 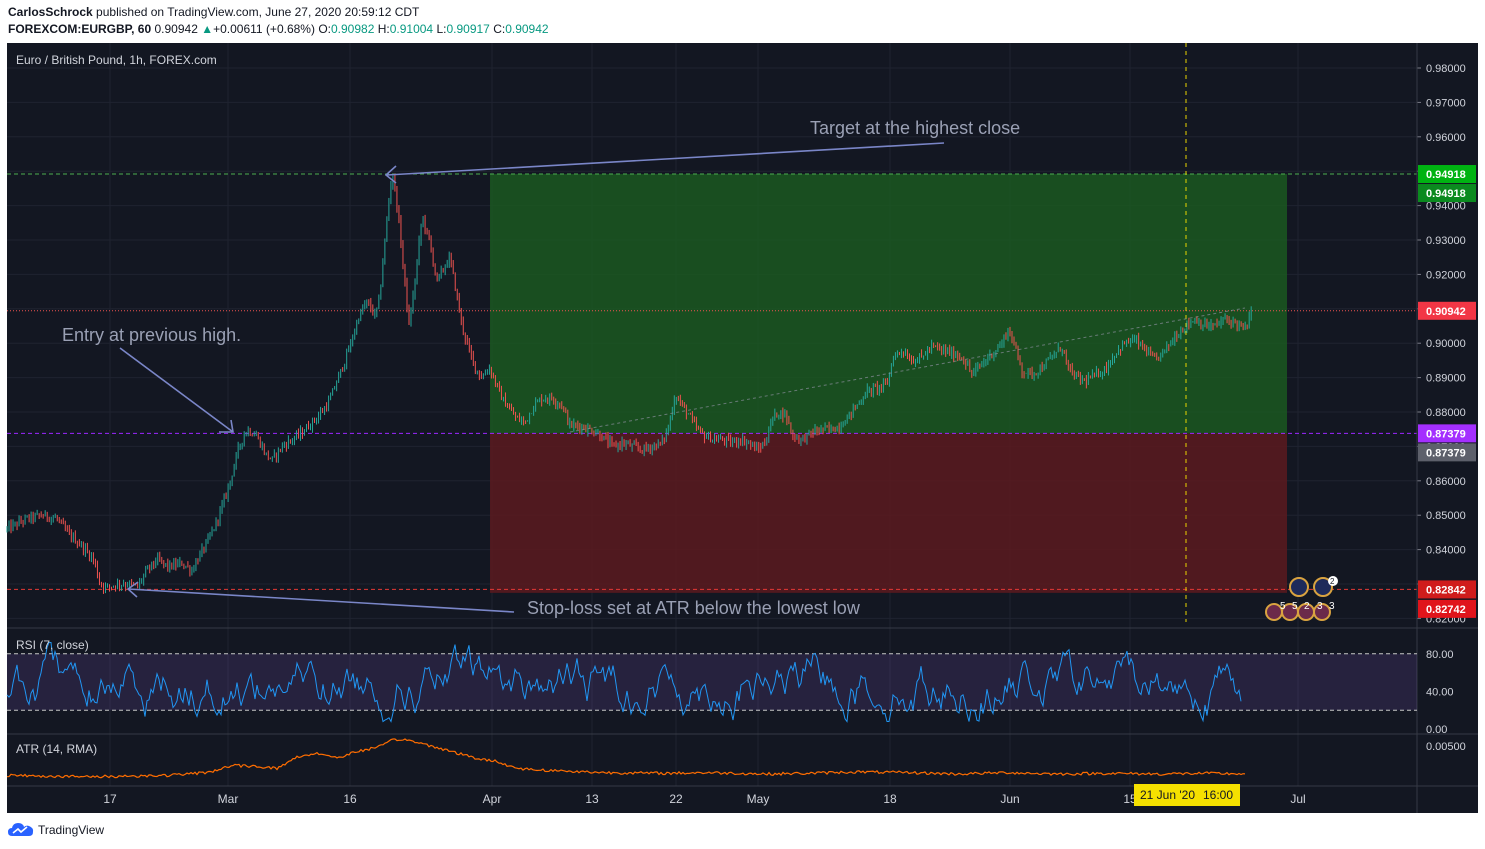 I want to click on close-value: 0.90942, so click(x=527, y=29).